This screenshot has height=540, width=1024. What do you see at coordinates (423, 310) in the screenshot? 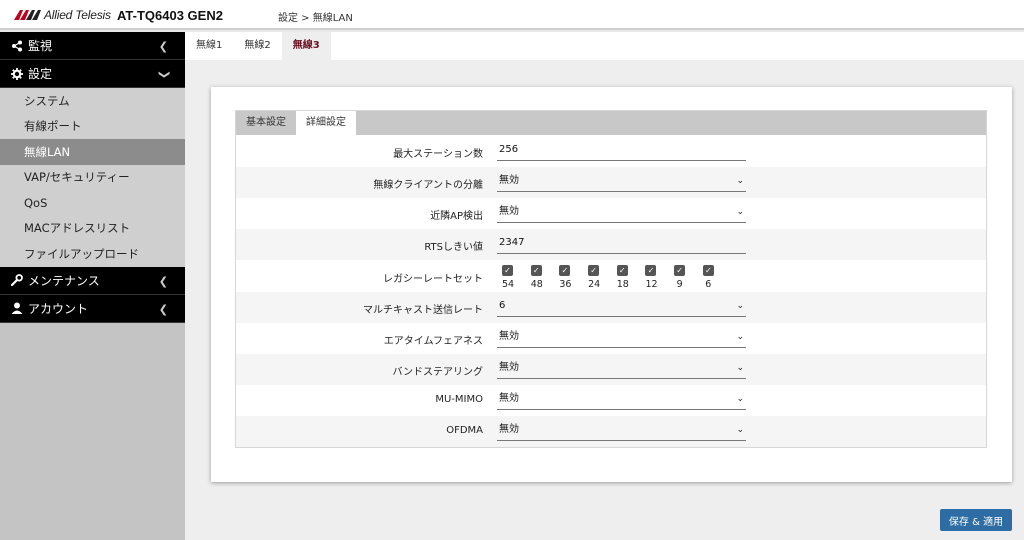
I see `multicast-rate-label: マルチキャスト送信レート` at bounding box center [423, 310].